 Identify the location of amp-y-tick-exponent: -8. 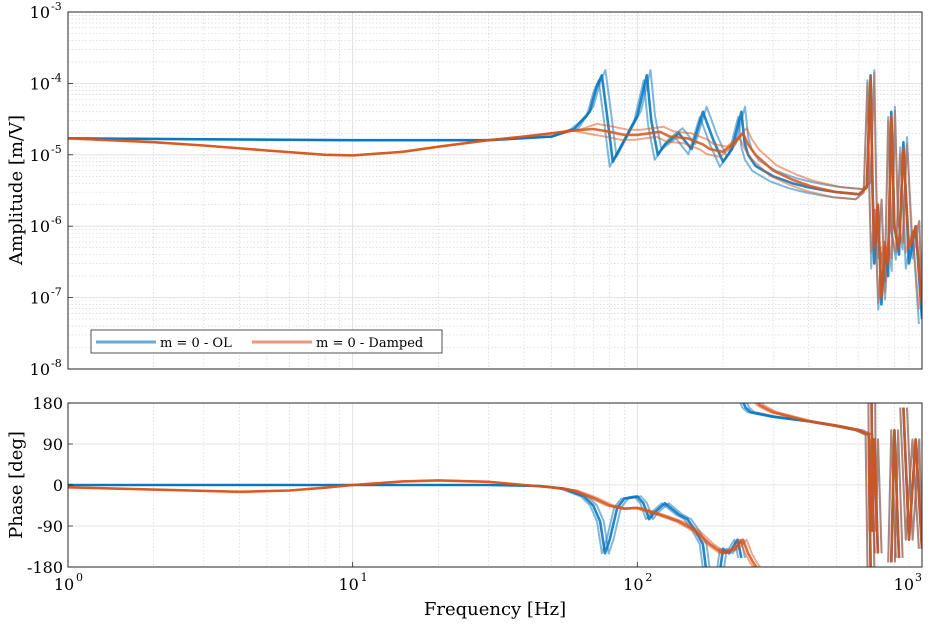
(56, 363).